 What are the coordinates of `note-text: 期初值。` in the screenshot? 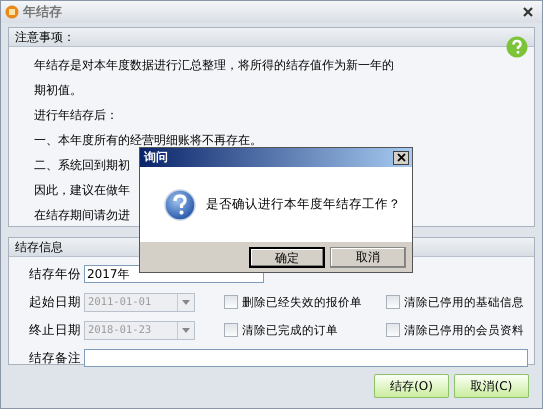 It's located at (58, 90).